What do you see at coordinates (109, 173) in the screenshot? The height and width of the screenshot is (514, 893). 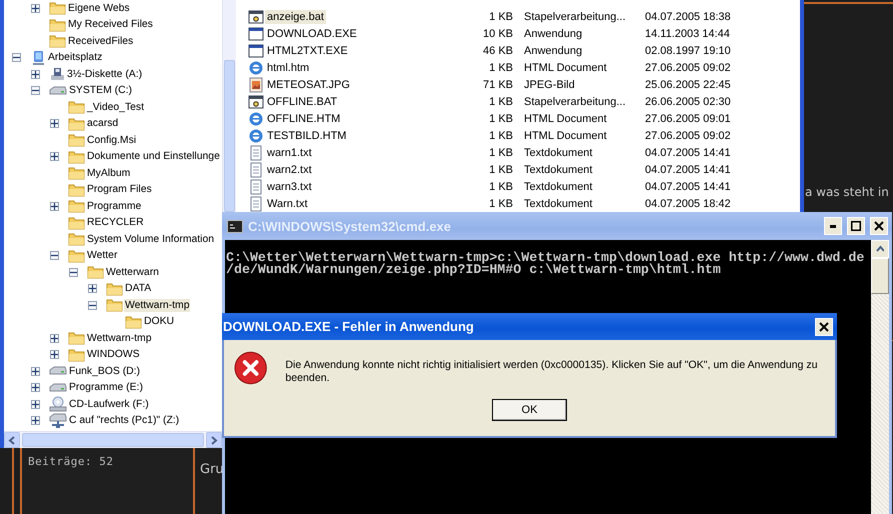 I see `tree-item: MyAlbum` at bounding box center [109, 173].